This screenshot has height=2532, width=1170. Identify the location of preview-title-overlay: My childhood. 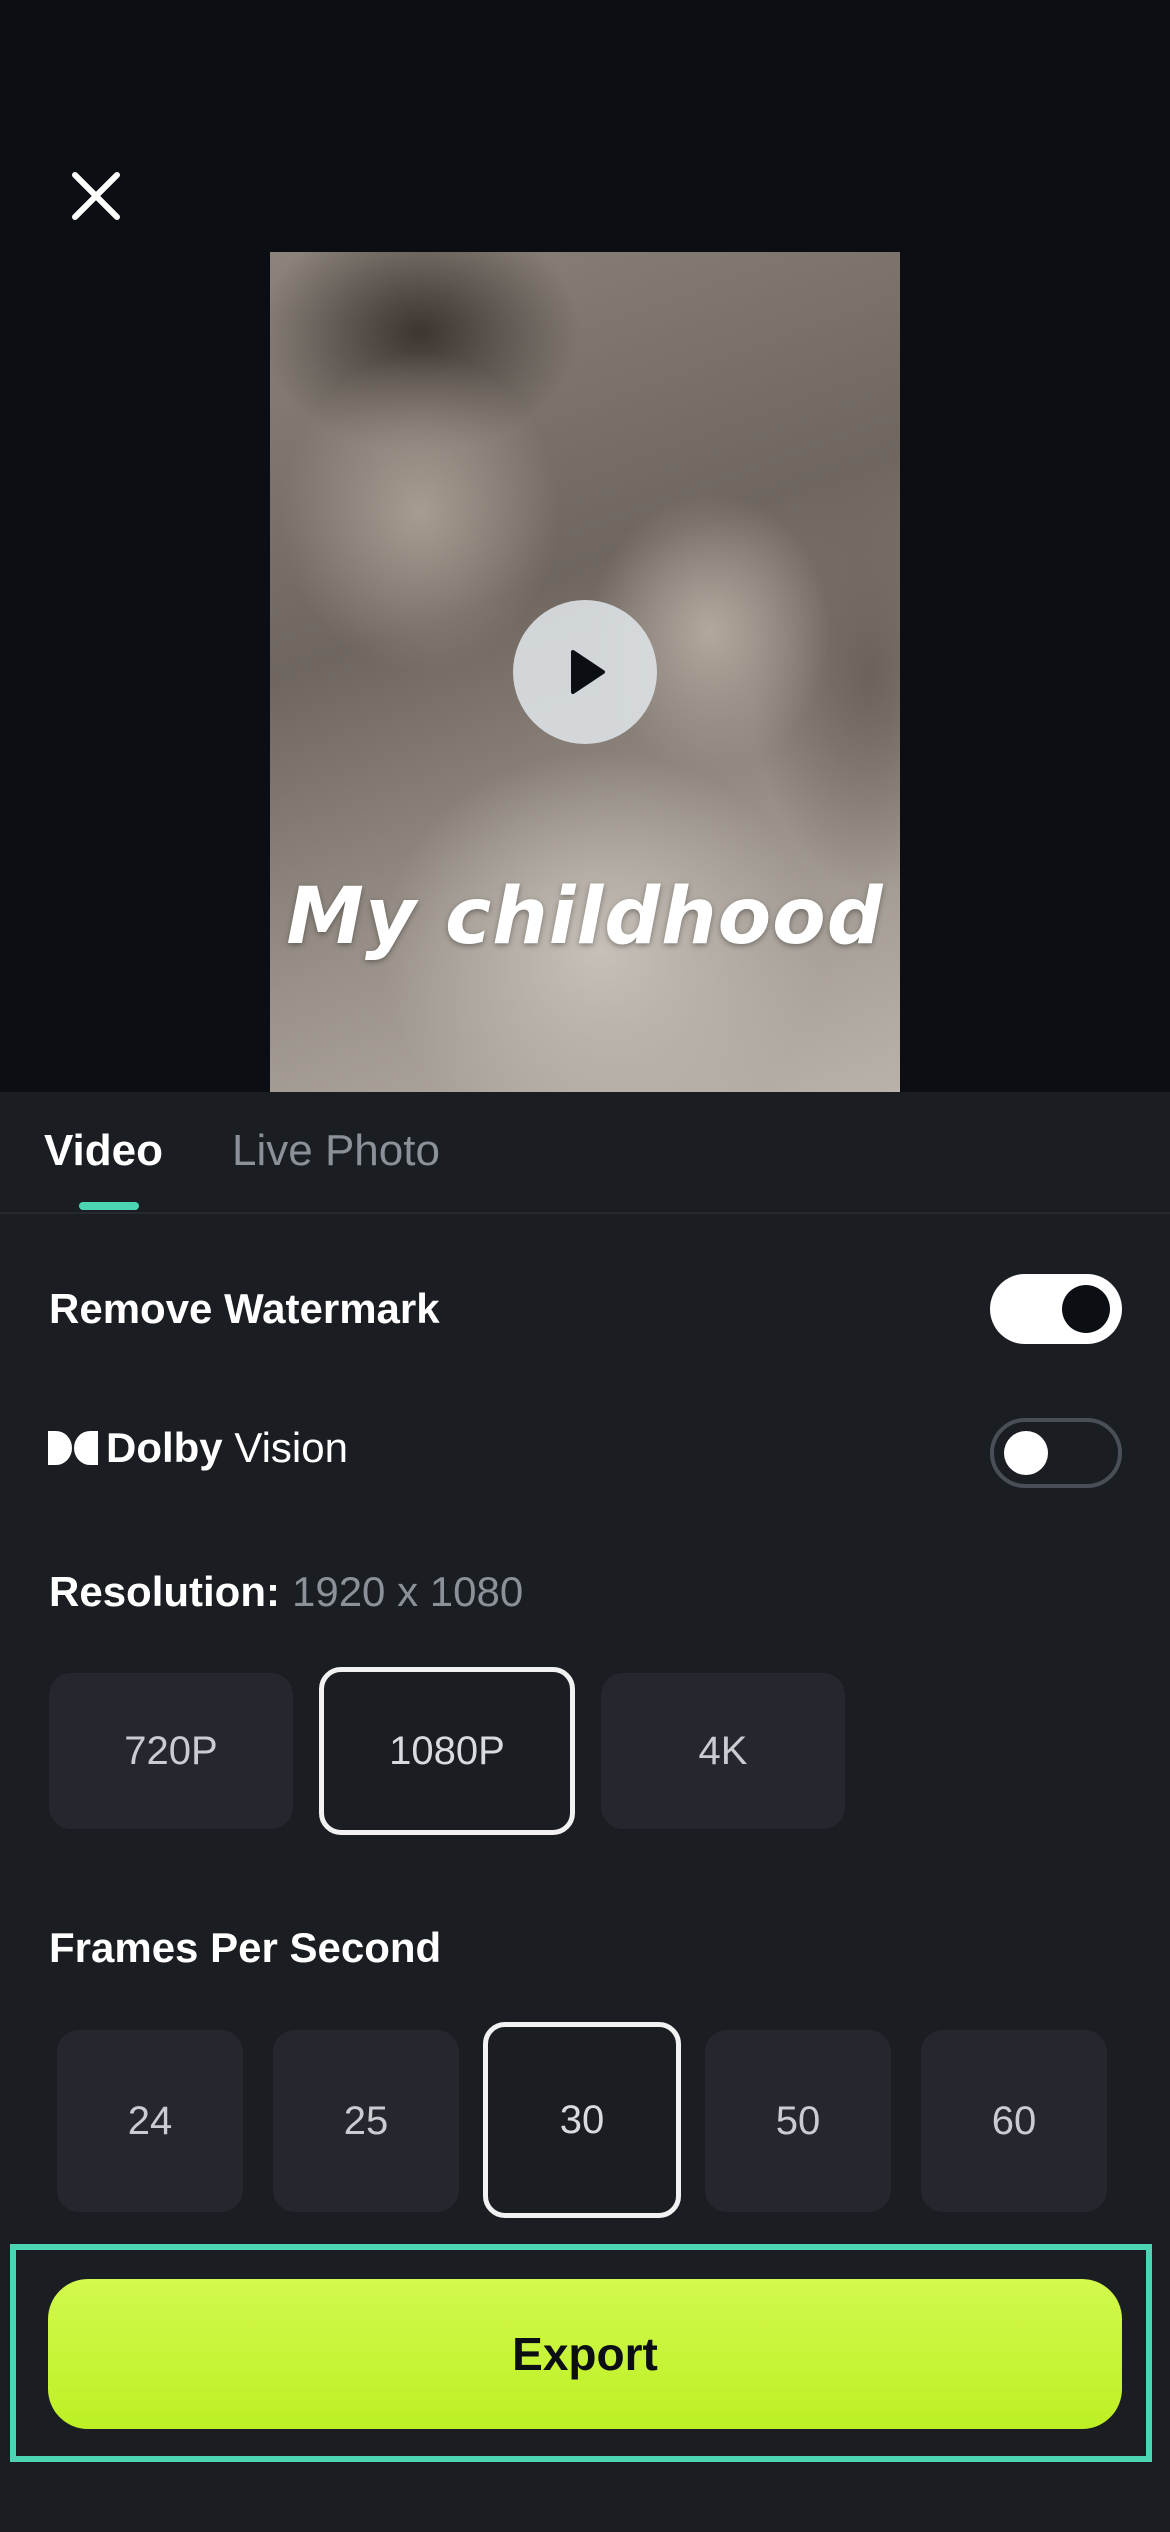
(585, 917).